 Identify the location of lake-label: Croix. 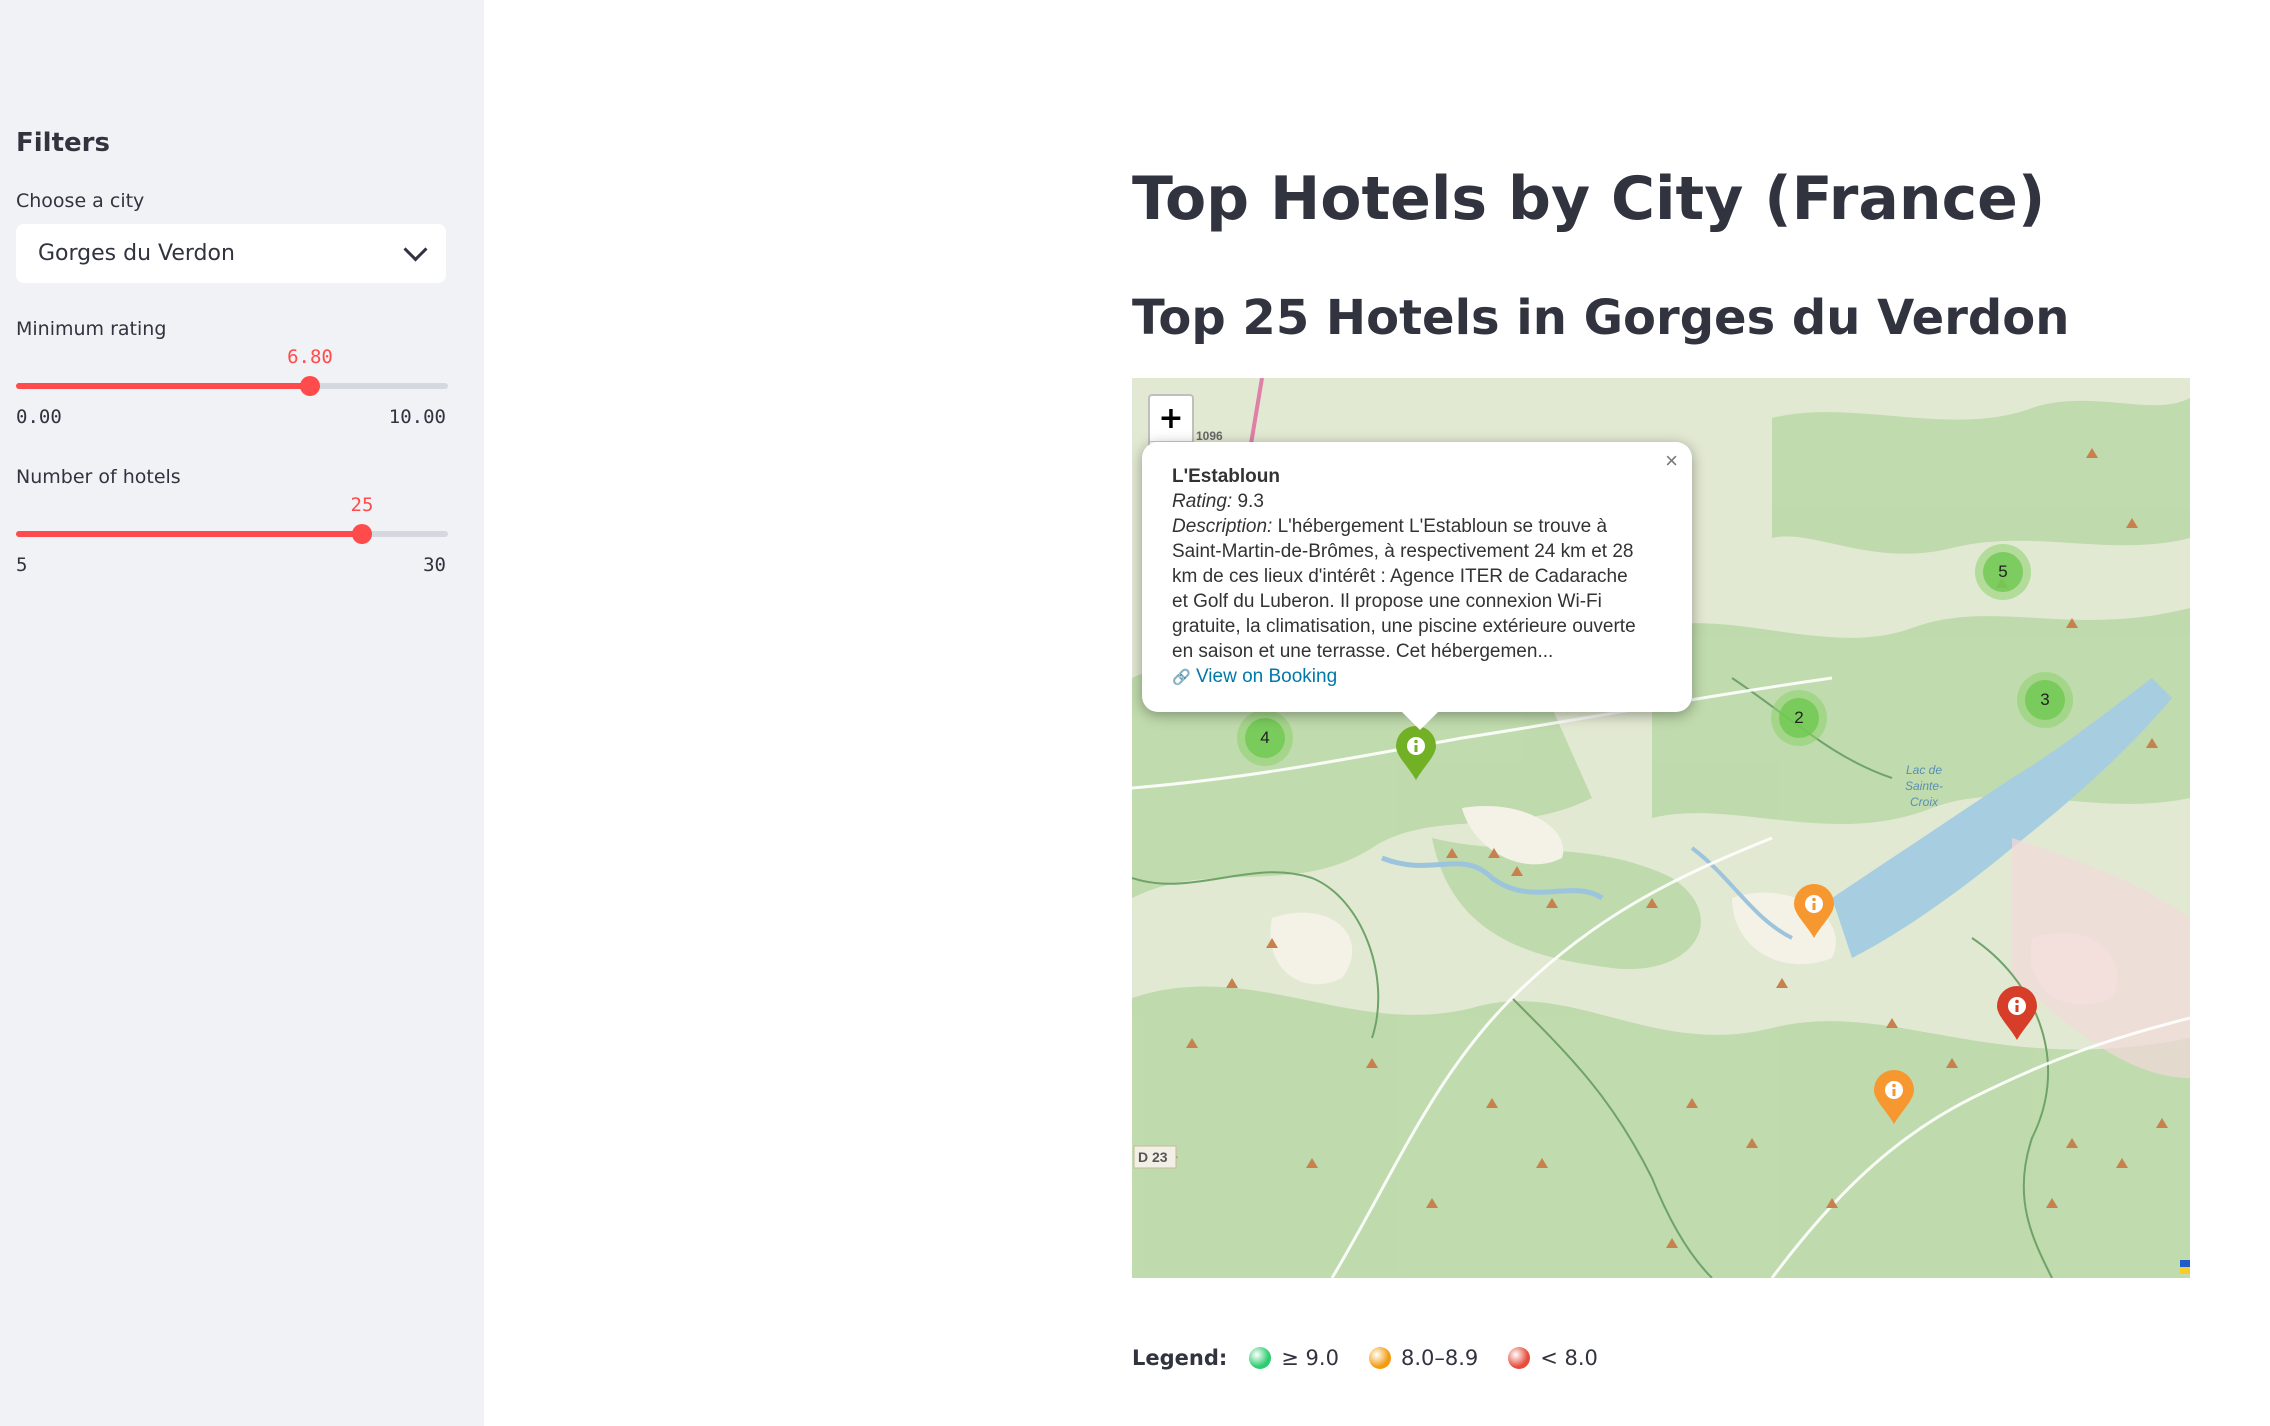
(1924, 802).